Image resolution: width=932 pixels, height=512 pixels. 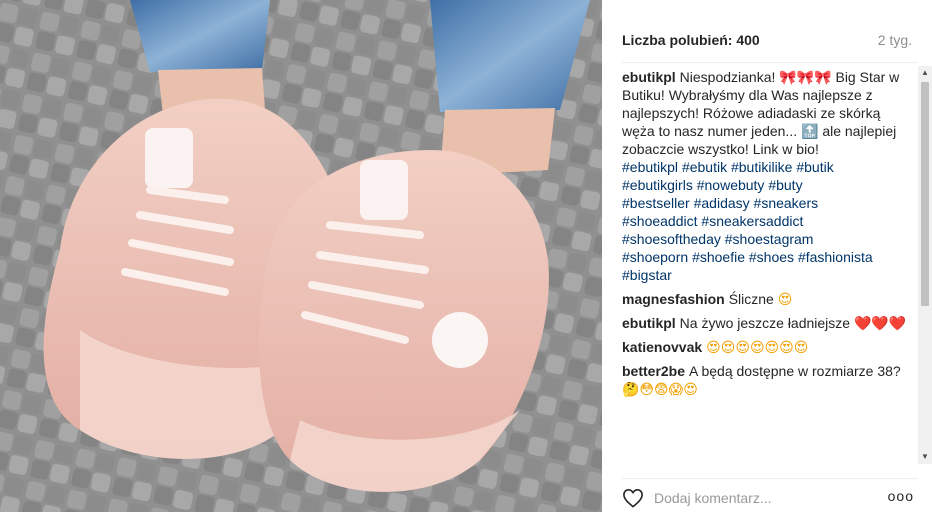 I want to click on hashtag: #butik, so click(x=814, y=167).